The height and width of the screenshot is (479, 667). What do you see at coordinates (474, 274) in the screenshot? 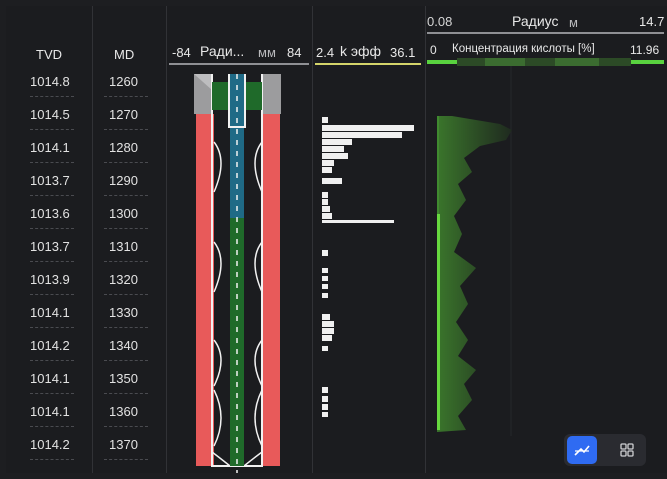
I see `acid-profile-area` at bounding box center [474, 274].